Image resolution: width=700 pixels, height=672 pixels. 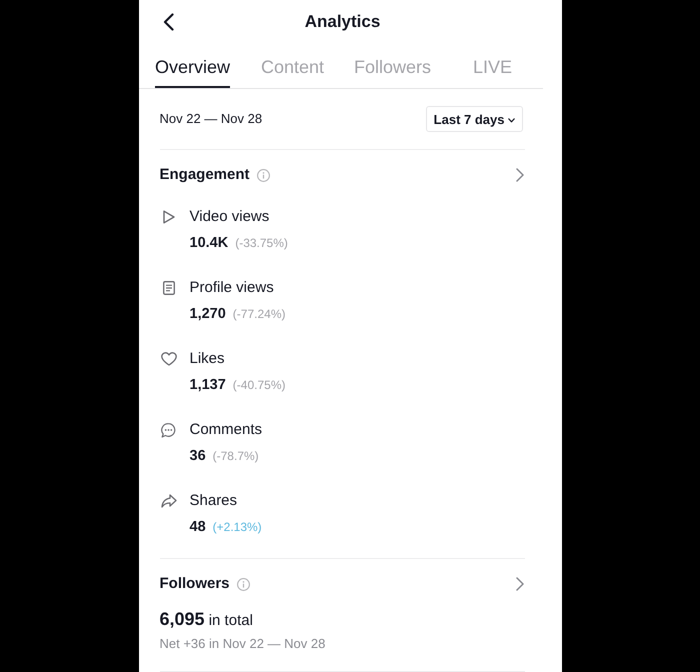 What do you see at coordinates (342, 22) in the screenshot?
I see `screen-title: Analytics` at bounding box center [342, 22].